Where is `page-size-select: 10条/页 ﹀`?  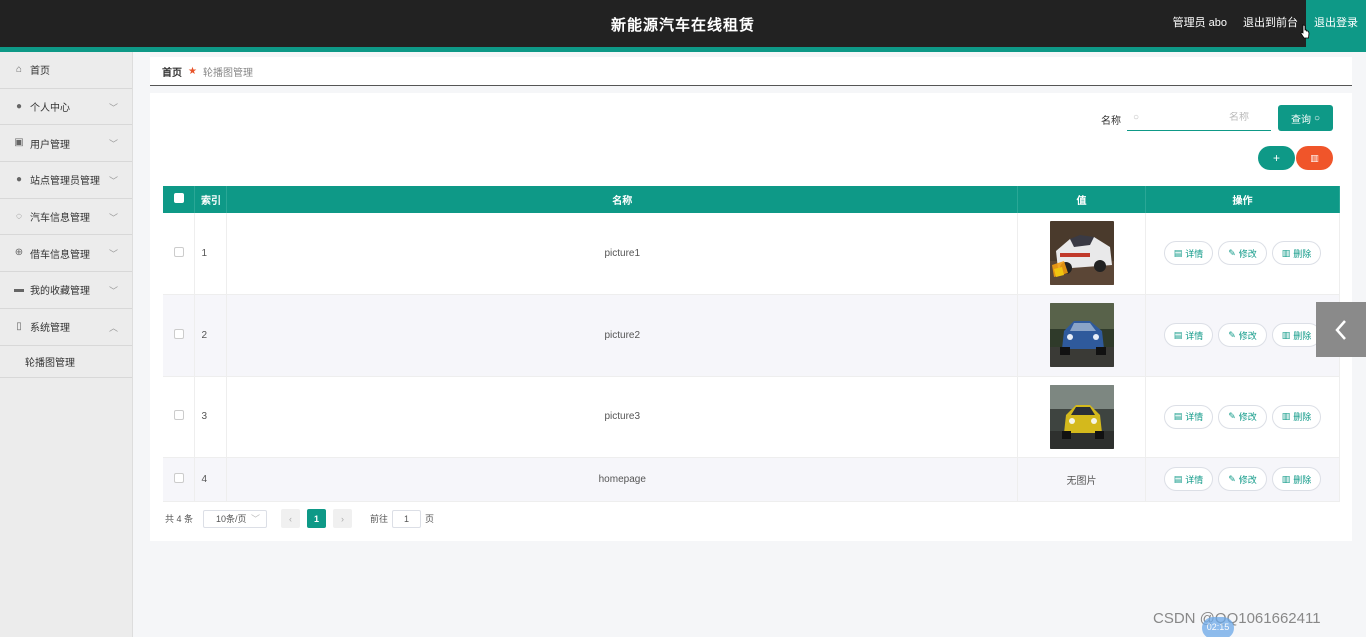 page-size-select: 10条/页 ﹀ is located at coordinates (235, 518).